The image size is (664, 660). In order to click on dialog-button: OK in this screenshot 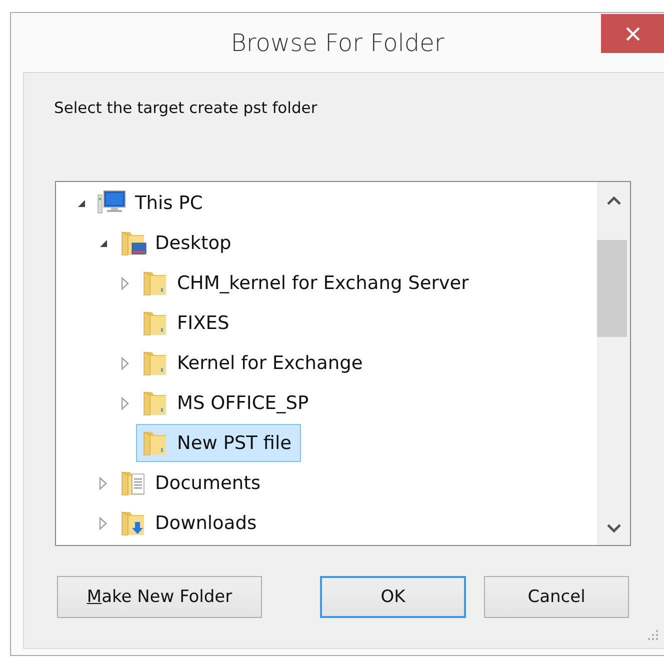, I will do `click(393, 597)`.